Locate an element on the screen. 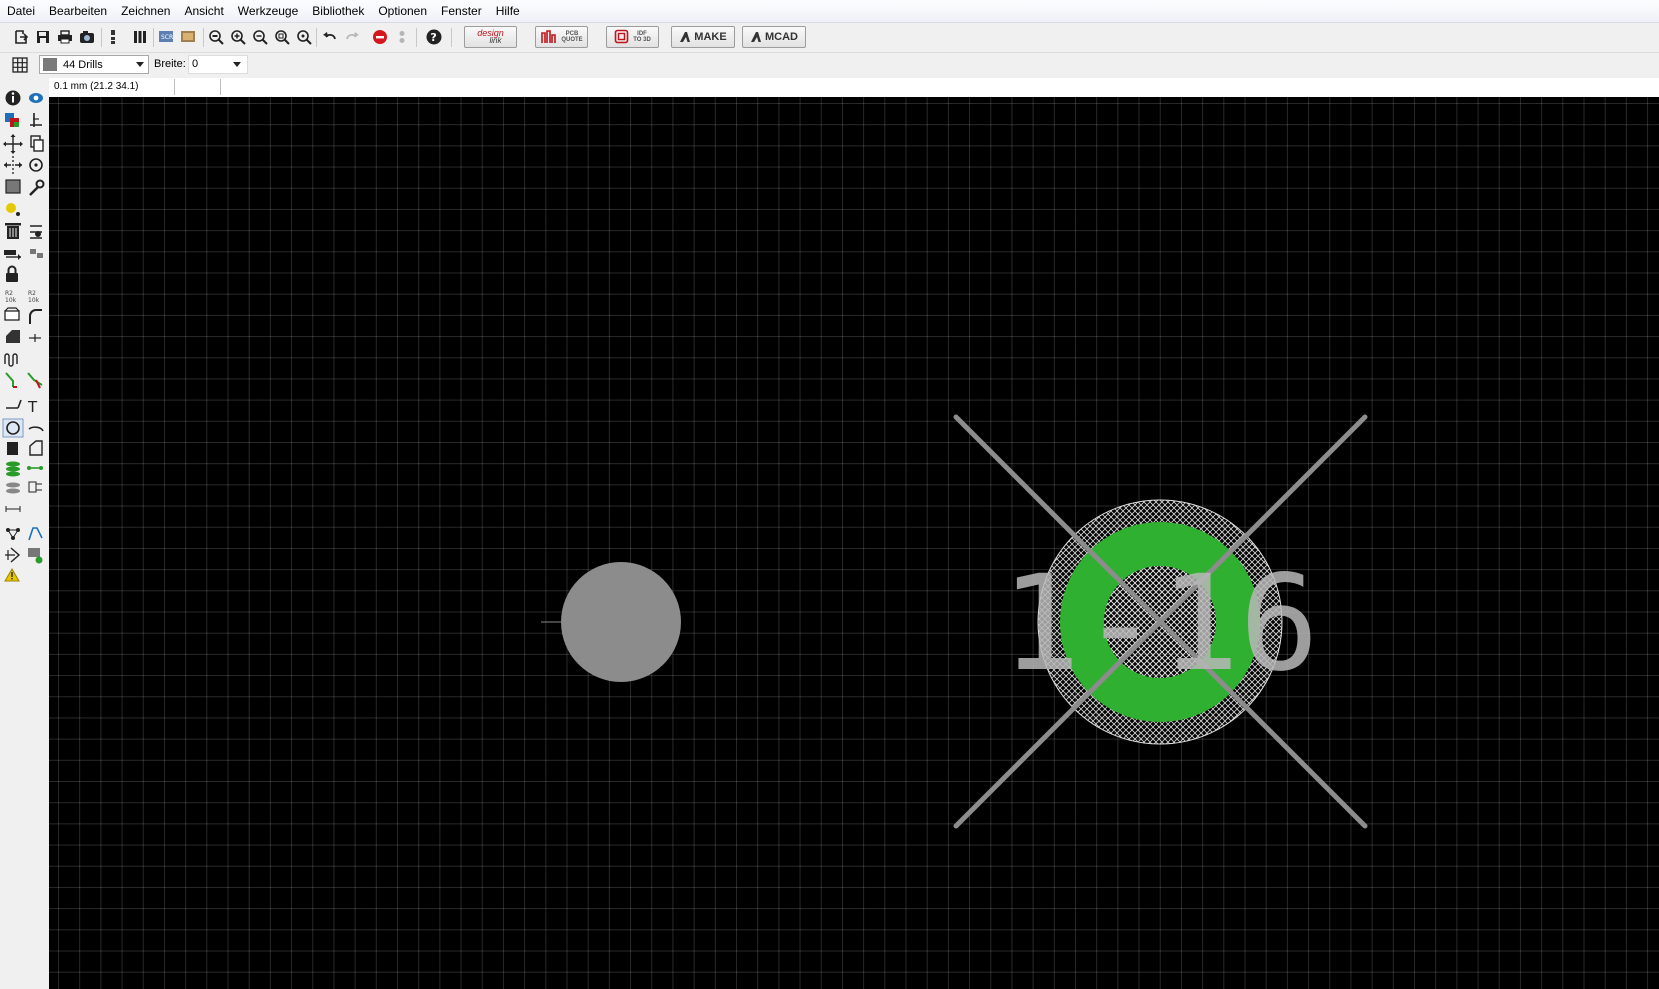 The width and height of the screenshot is (1659, 989). signal-icon is located at coordinates (35, 468).